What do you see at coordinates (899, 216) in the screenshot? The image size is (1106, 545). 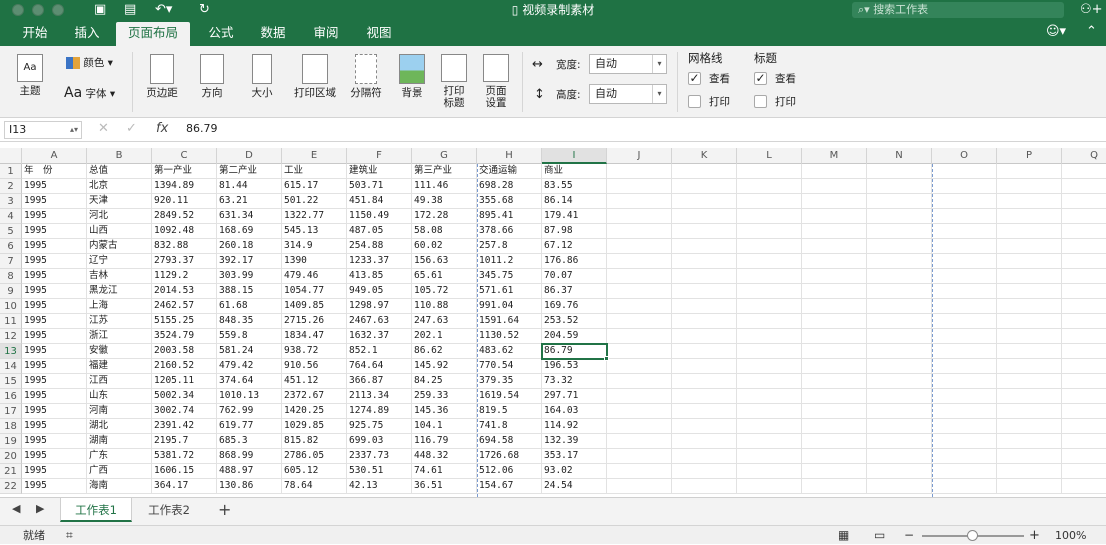 I see `cell-N4` at bounding box center [899, 216].